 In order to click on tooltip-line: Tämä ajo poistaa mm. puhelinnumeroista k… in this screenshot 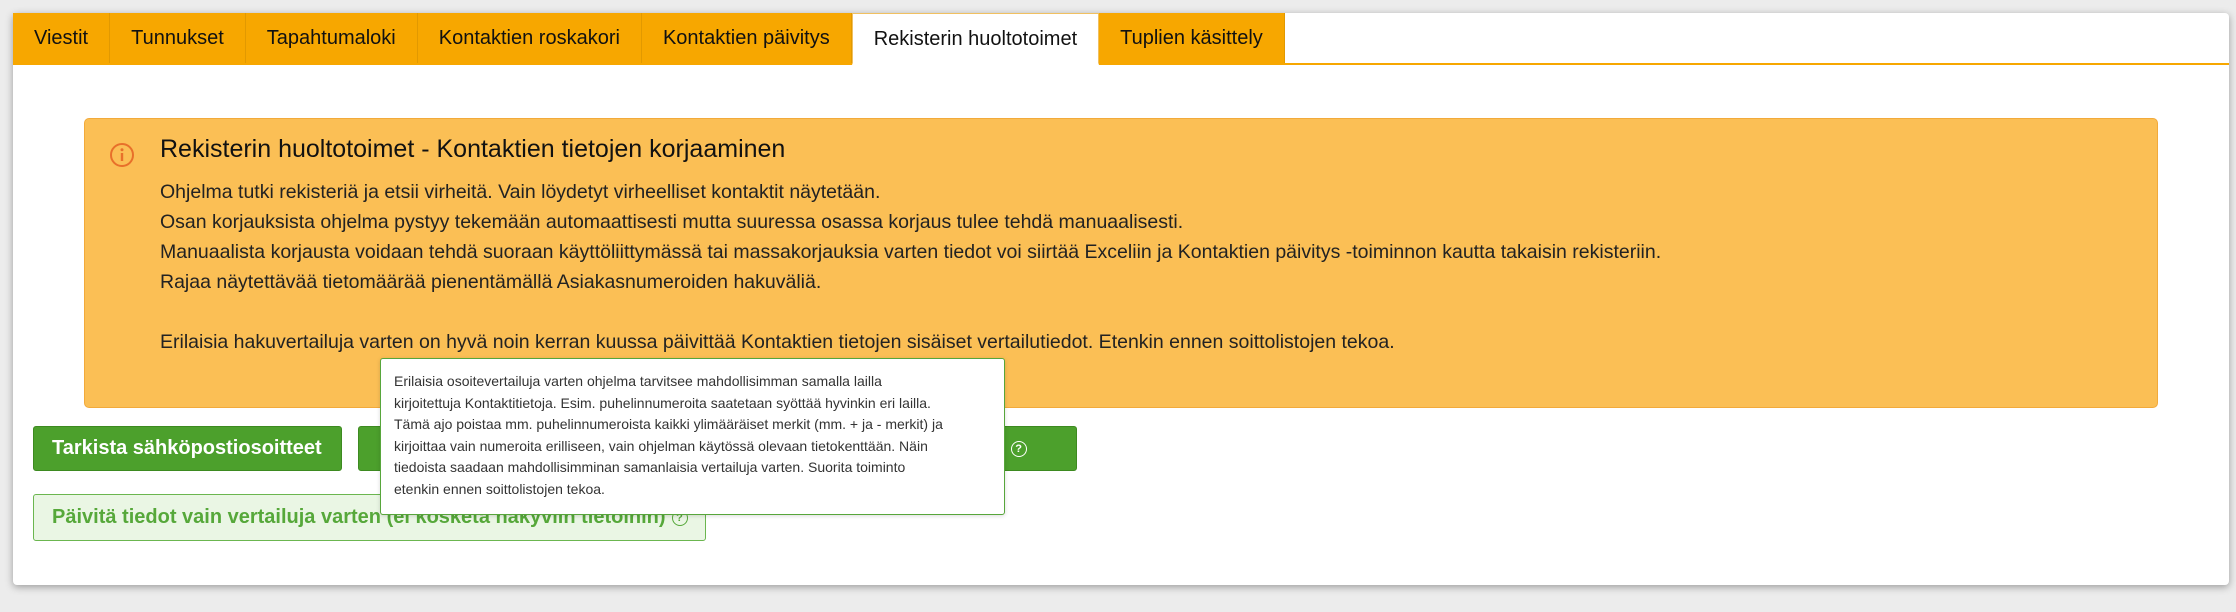, I will do `click(668, 424)`.